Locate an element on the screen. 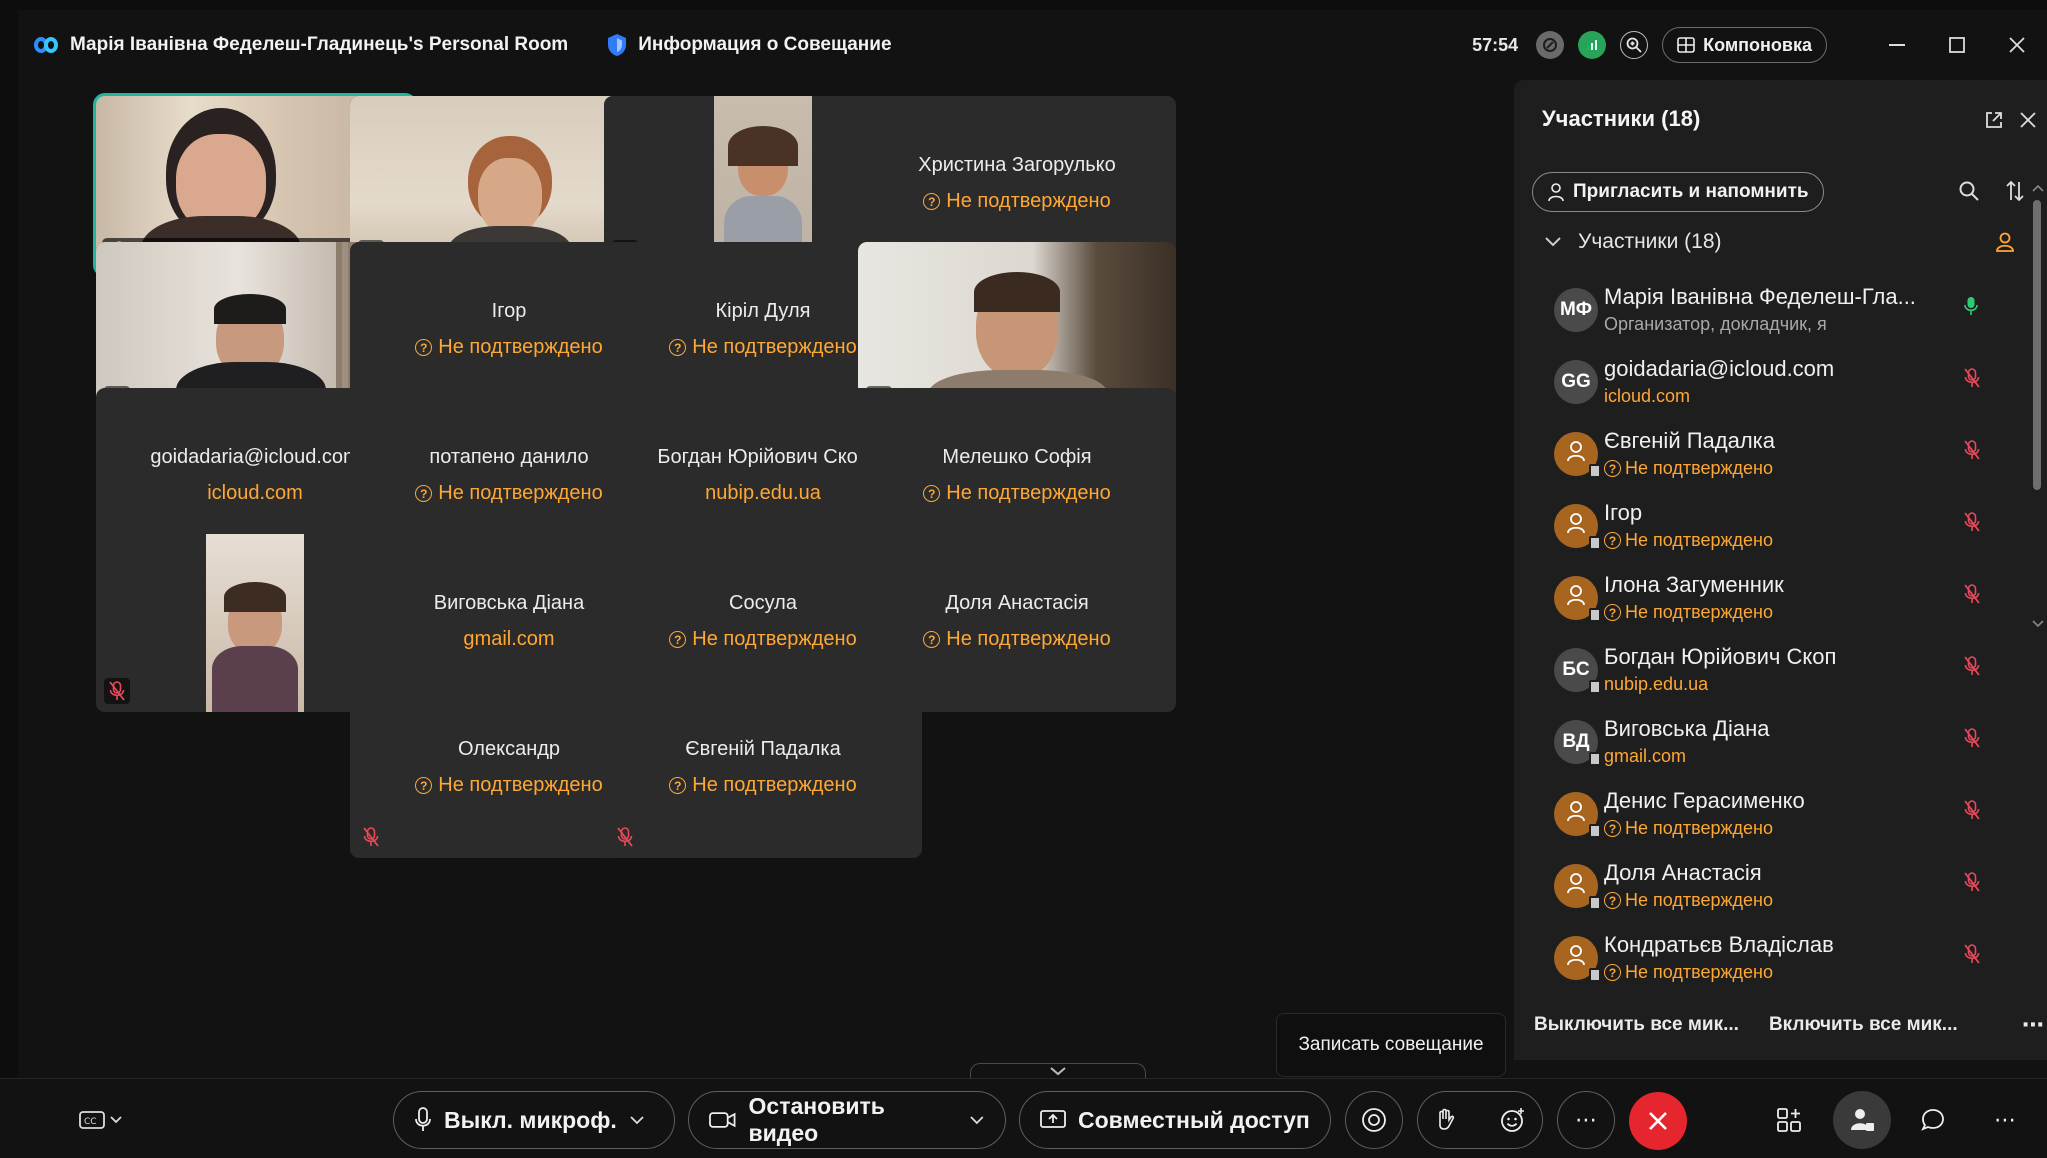  participant-status: ? Не подтверждено is located at coordinates (1688, 972).